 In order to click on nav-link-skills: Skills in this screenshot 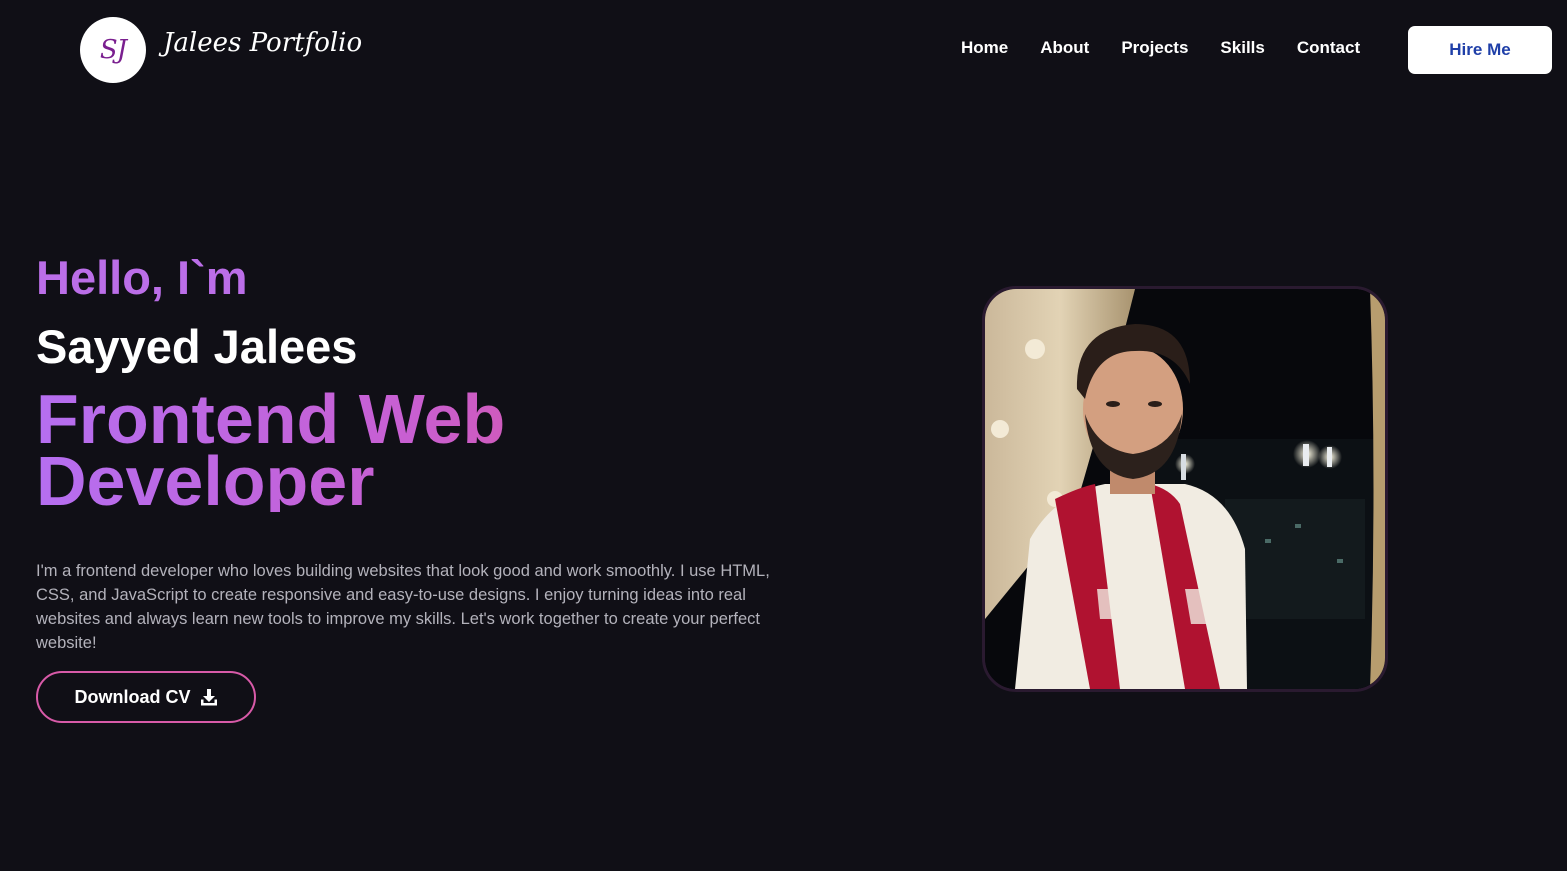, I will do `click(1242, 48)`.